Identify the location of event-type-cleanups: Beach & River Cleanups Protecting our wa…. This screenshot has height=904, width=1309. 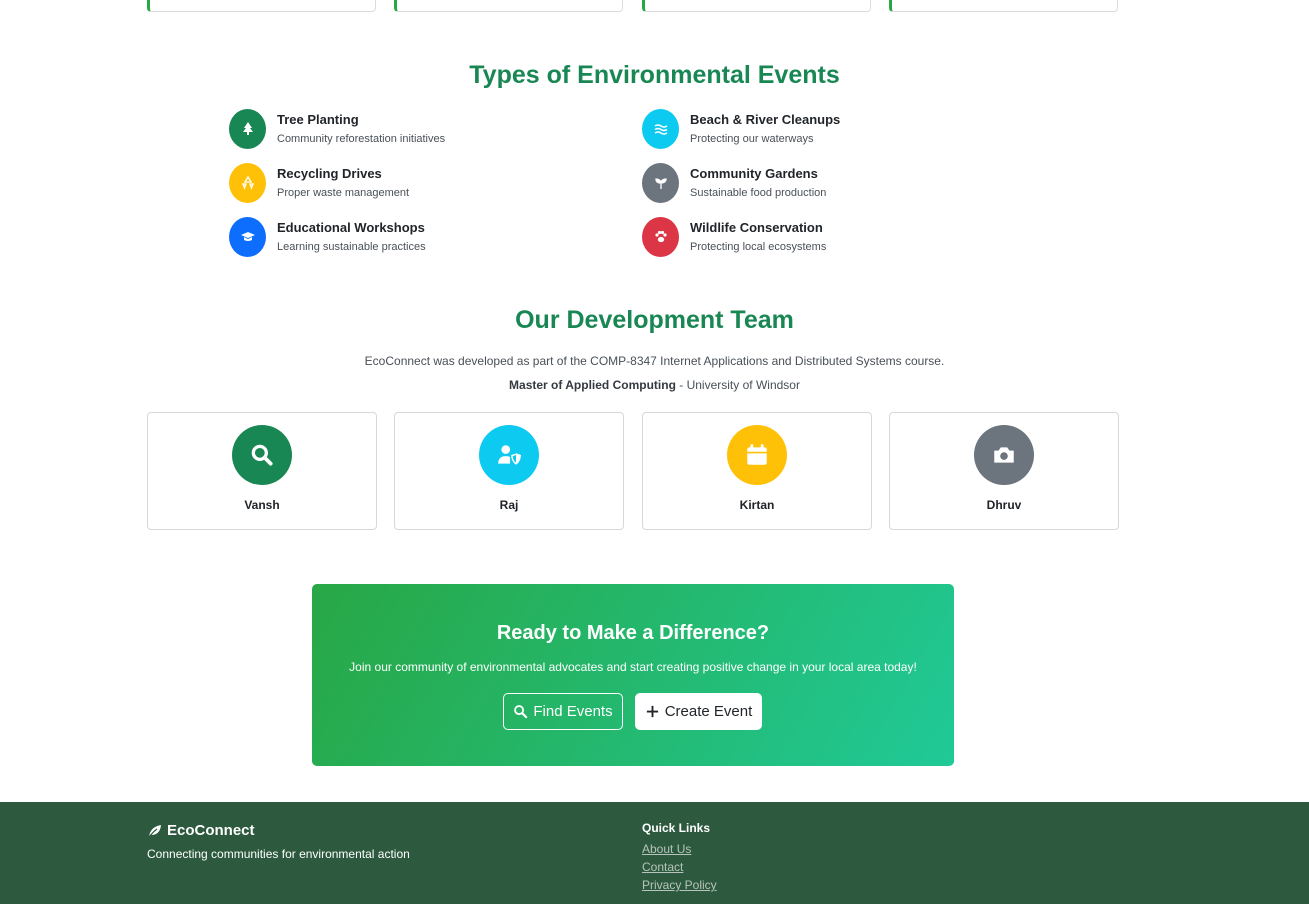
(741, 129).